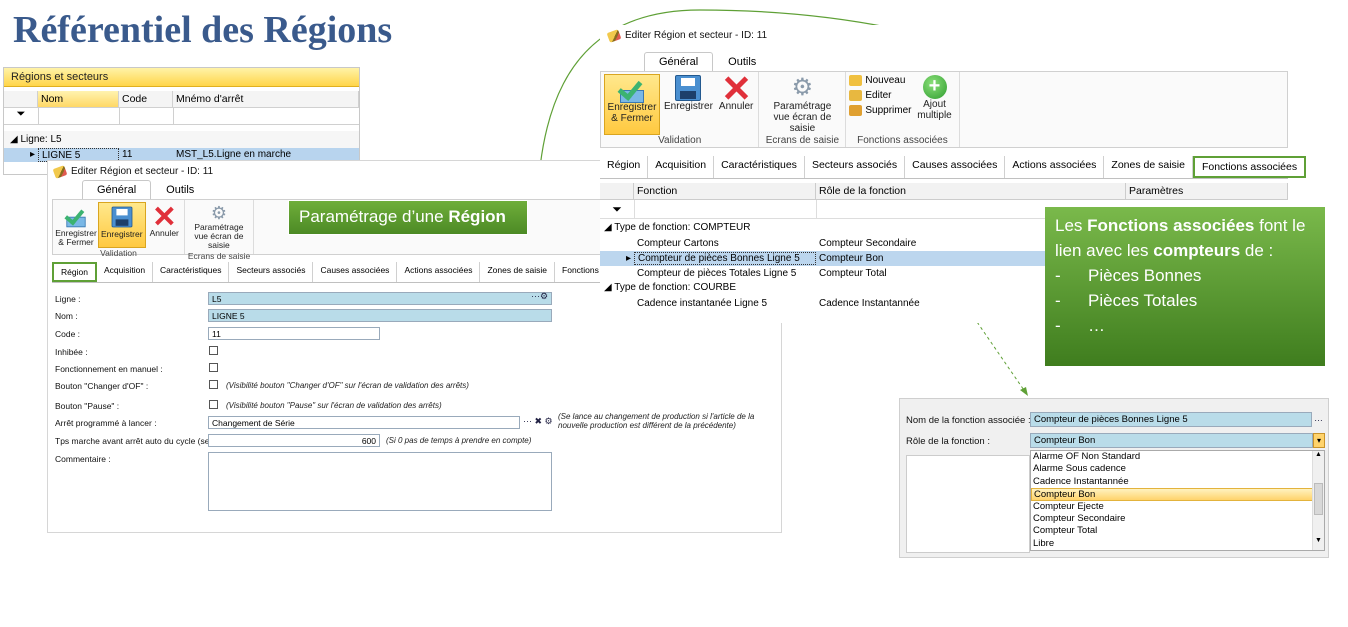  I want to click on pause-checkbox, so click(213, 404).